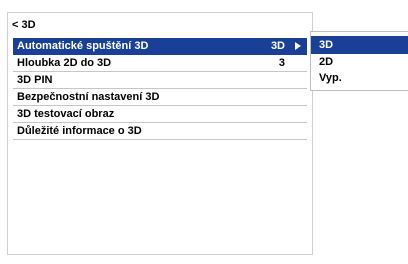 The width and height of the screenshot is (408, 264). I want to click on option-2d: 2D, so click(359, 62).